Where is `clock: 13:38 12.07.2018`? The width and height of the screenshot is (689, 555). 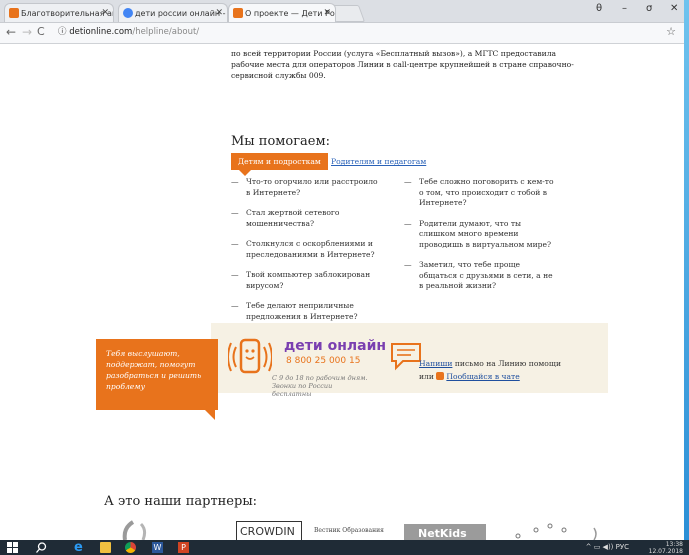
clock: 13:38 12.07.2018 is located at coordinates (666, 548).